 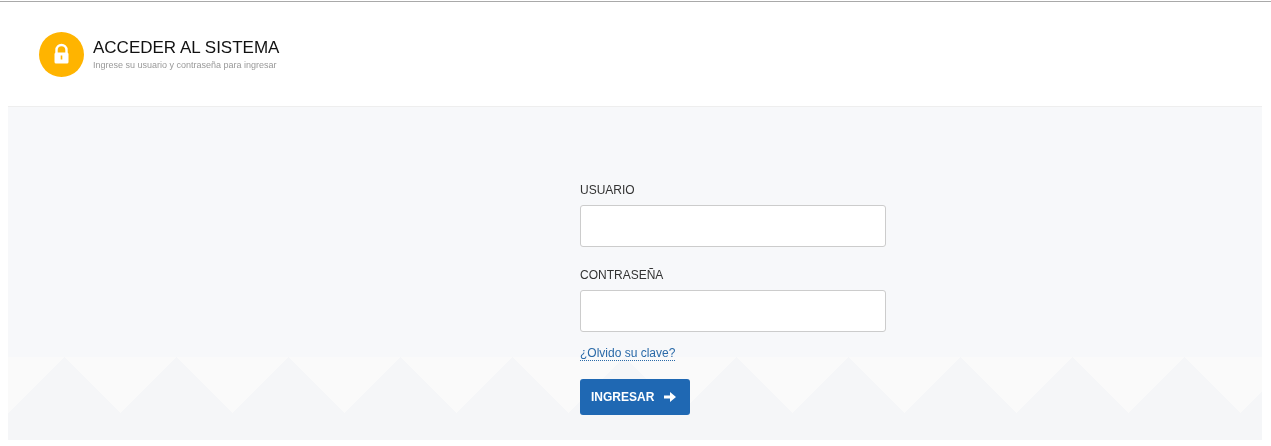 What do you see at coordinates (608, 190) in the screenshot?
I see `field-label: USUARIO` at bounding box center [608, 190].